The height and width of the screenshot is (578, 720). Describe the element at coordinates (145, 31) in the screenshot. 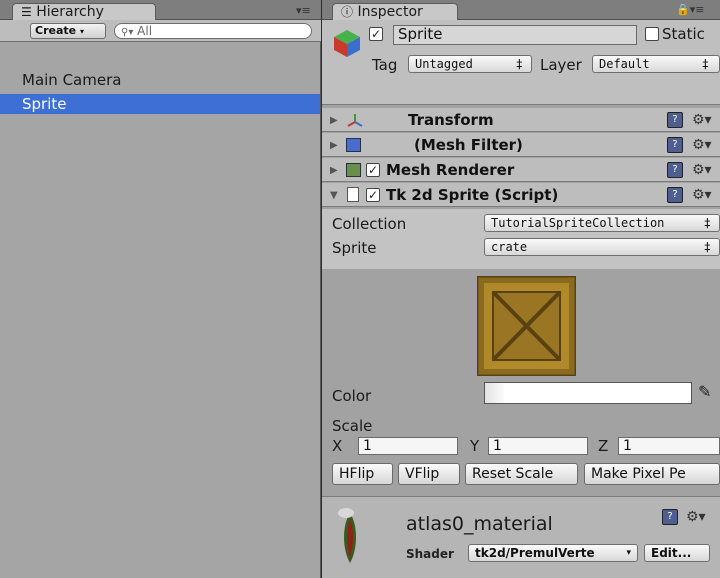

I see `search-placeholder: All` at that location.